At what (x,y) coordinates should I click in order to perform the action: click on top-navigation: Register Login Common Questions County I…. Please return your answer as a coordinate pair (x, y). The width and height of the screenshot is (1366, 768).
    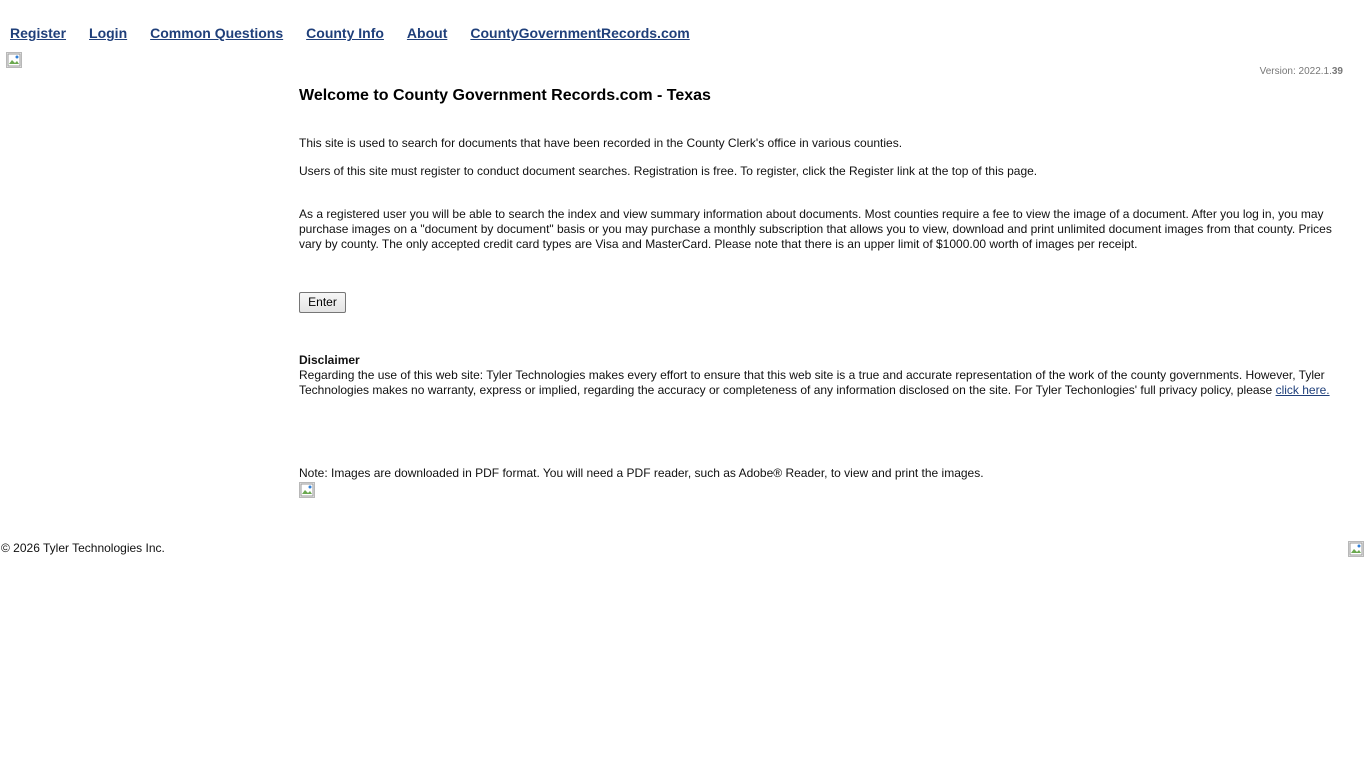
    Looking at the image, I should click on (350, 33).